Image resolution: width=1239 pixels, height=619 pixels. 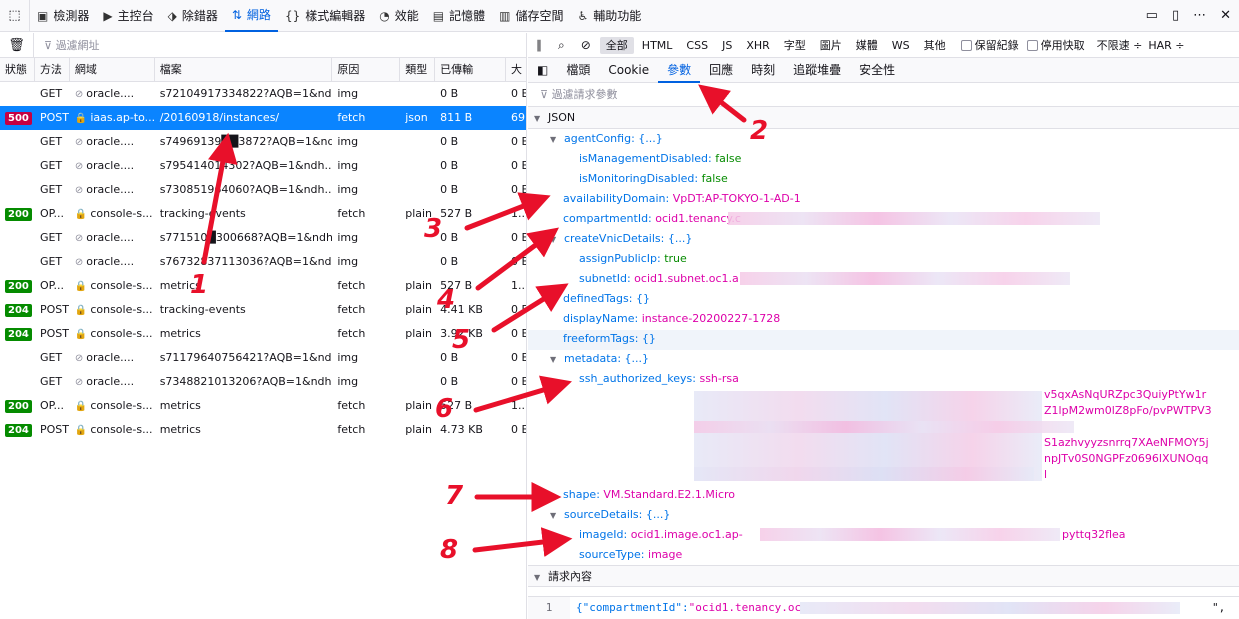 What do you see at coordinates (15, 16) in the screenshot?
I see `element-picker-icon: ⬚` at bounding box center [15, 16].